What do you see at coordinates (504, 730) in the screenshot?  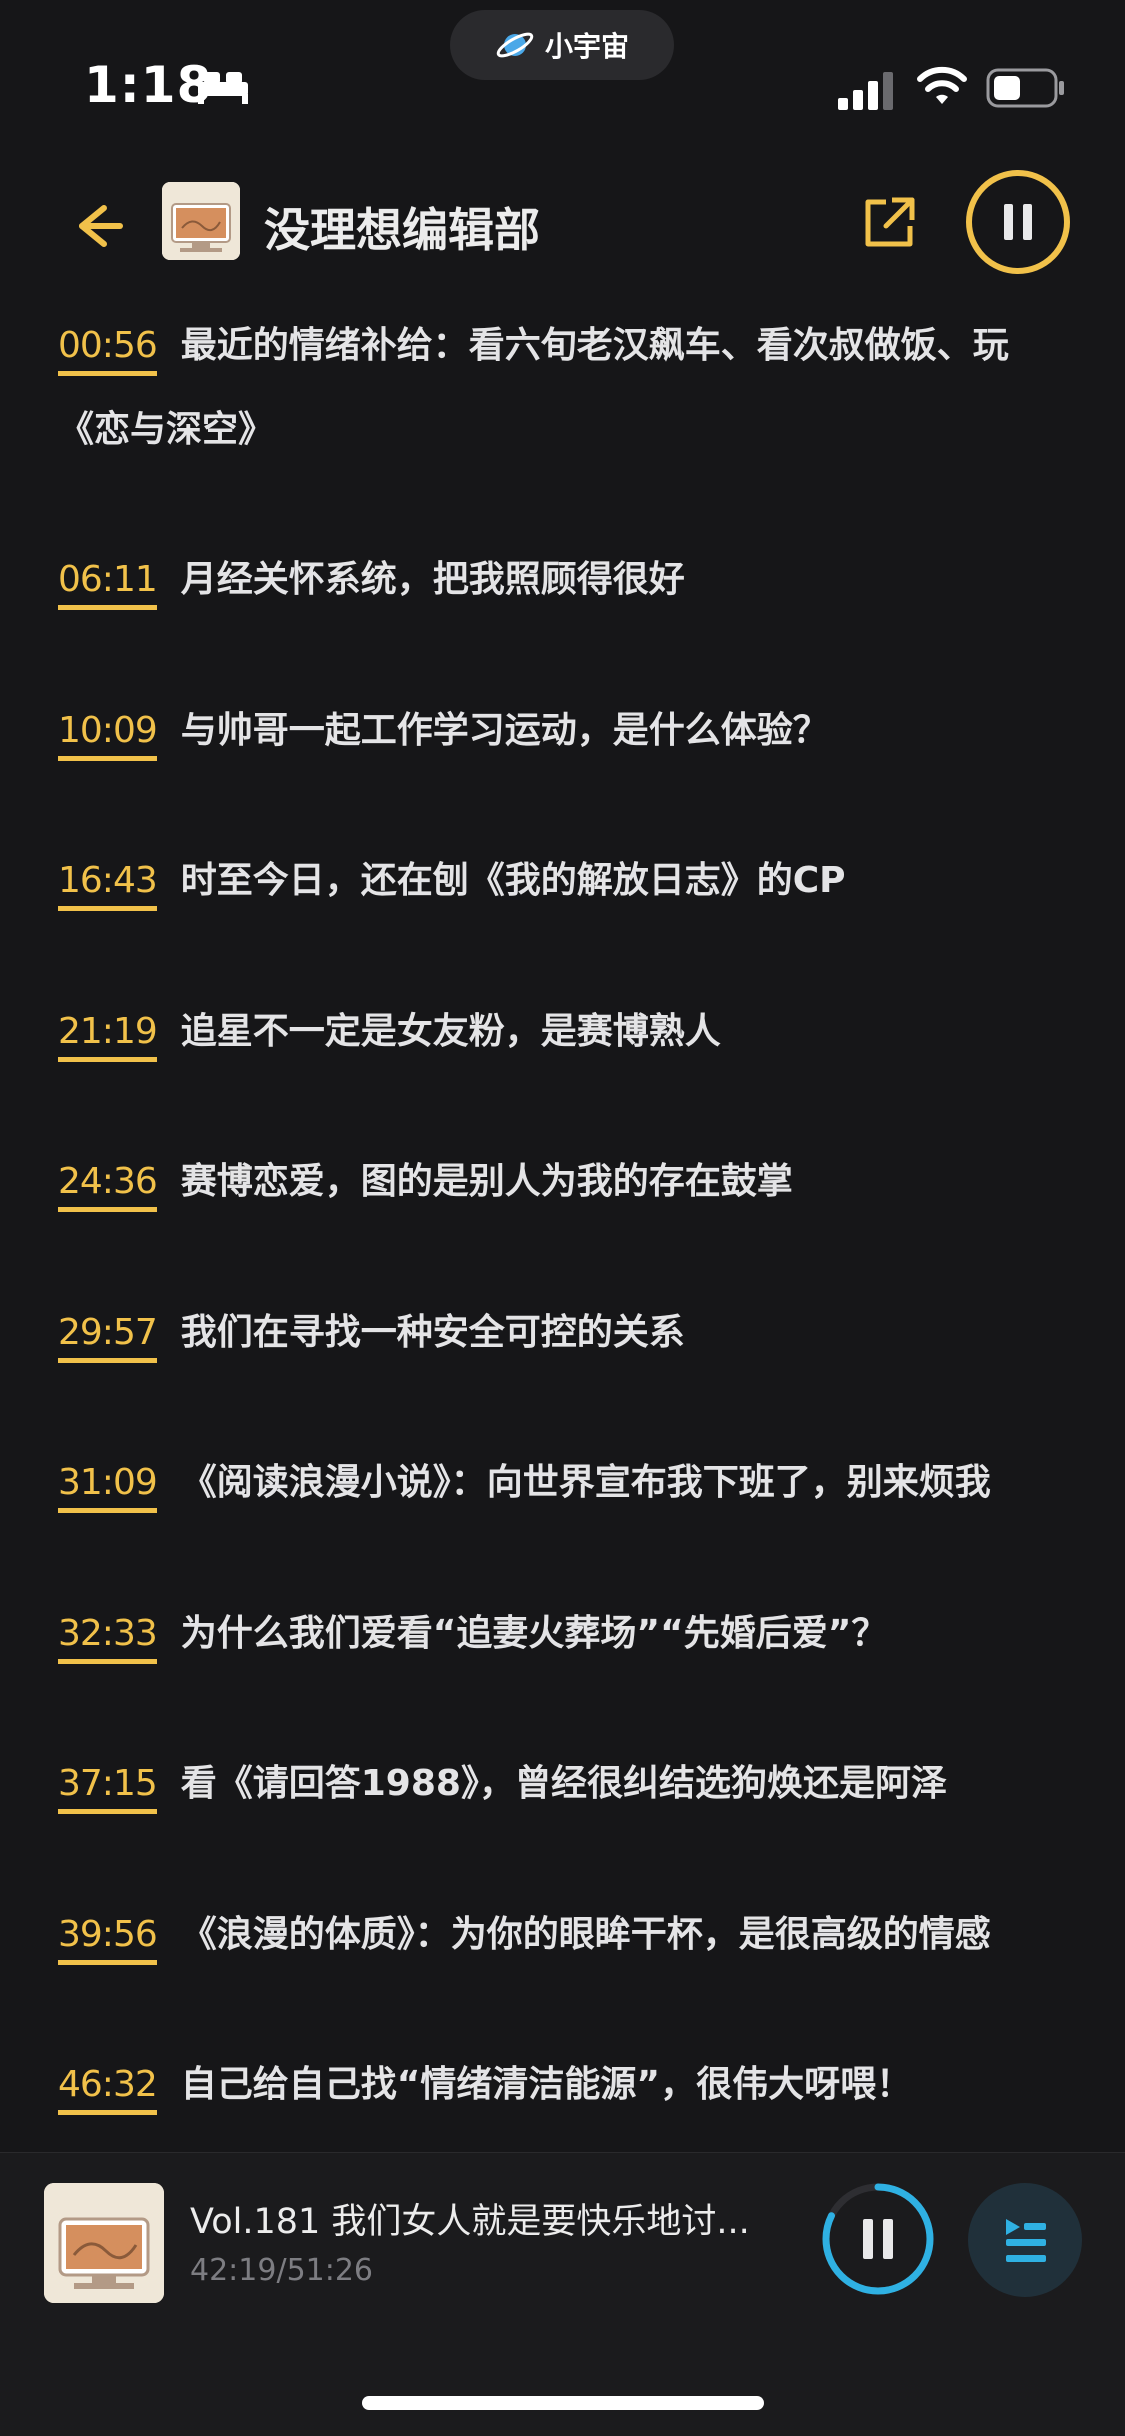 I see `chapter-title: 与帅哥一起工作学习运动，是什么体验？` at bounding box center [504, 730].